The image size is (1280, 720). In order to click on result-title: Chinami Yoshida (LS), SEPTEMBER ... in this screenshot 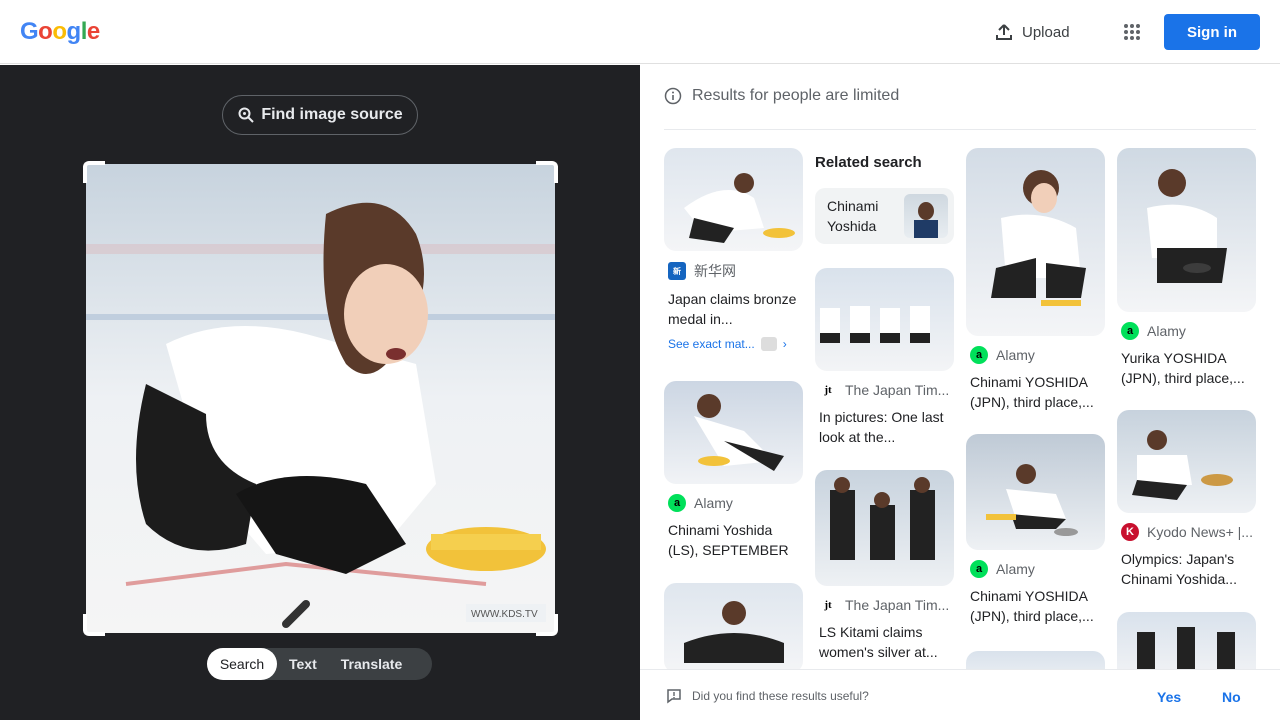, I will do `click(733, 540)`.